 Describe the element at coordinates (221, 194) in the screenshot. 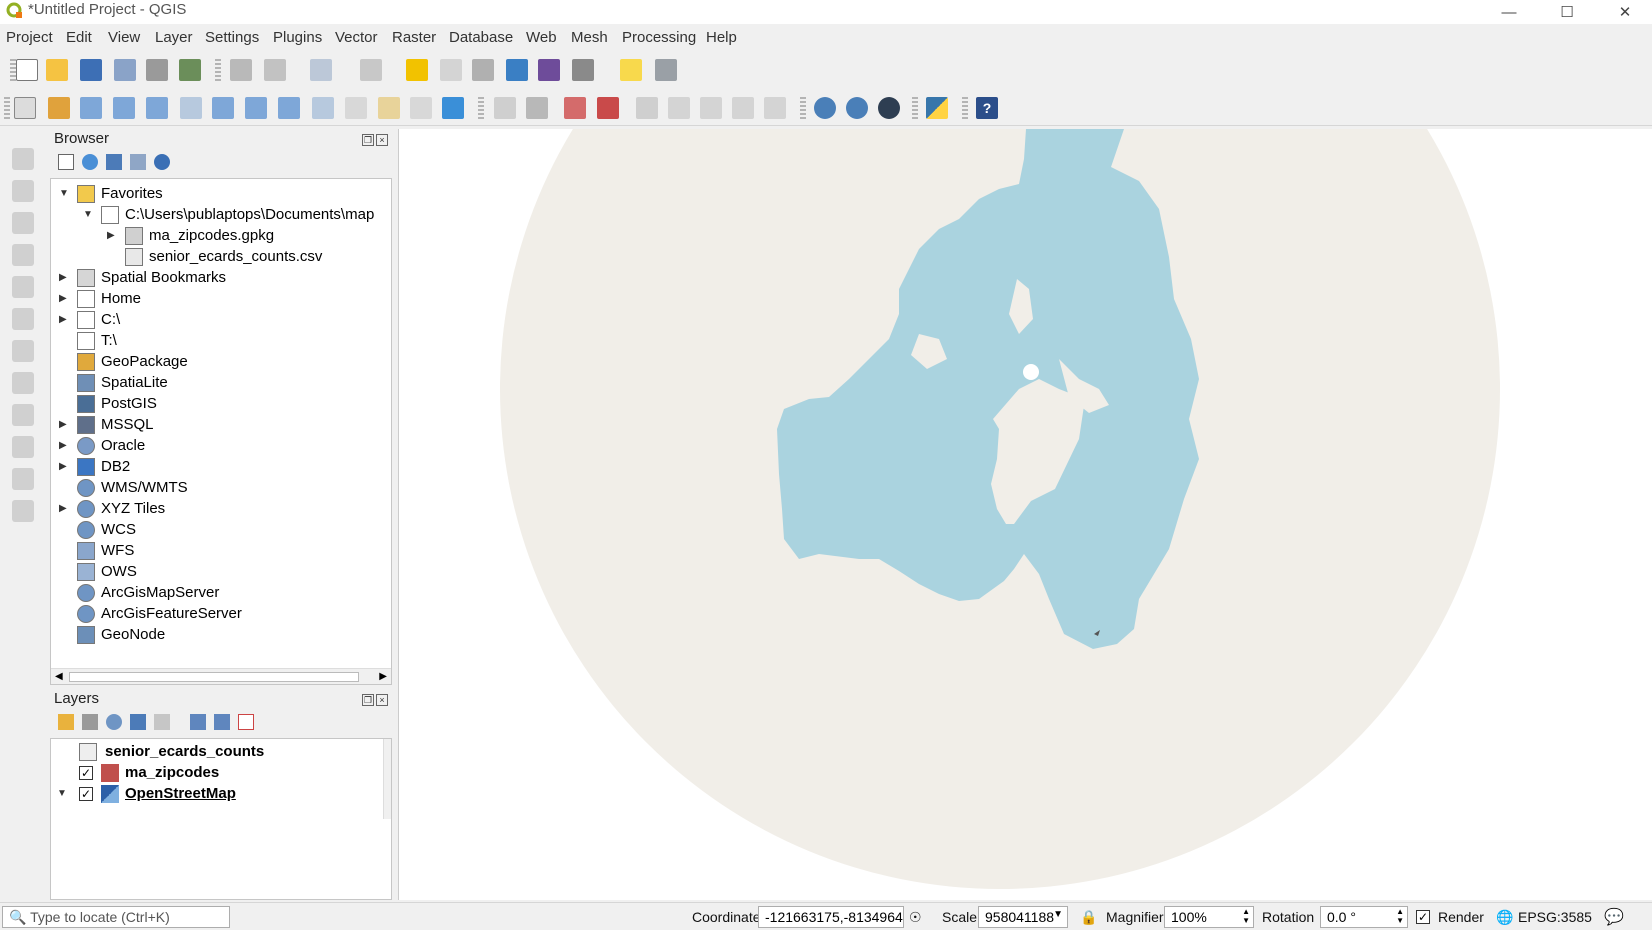

I see `browser-item: ▼ Favorites` at that location.